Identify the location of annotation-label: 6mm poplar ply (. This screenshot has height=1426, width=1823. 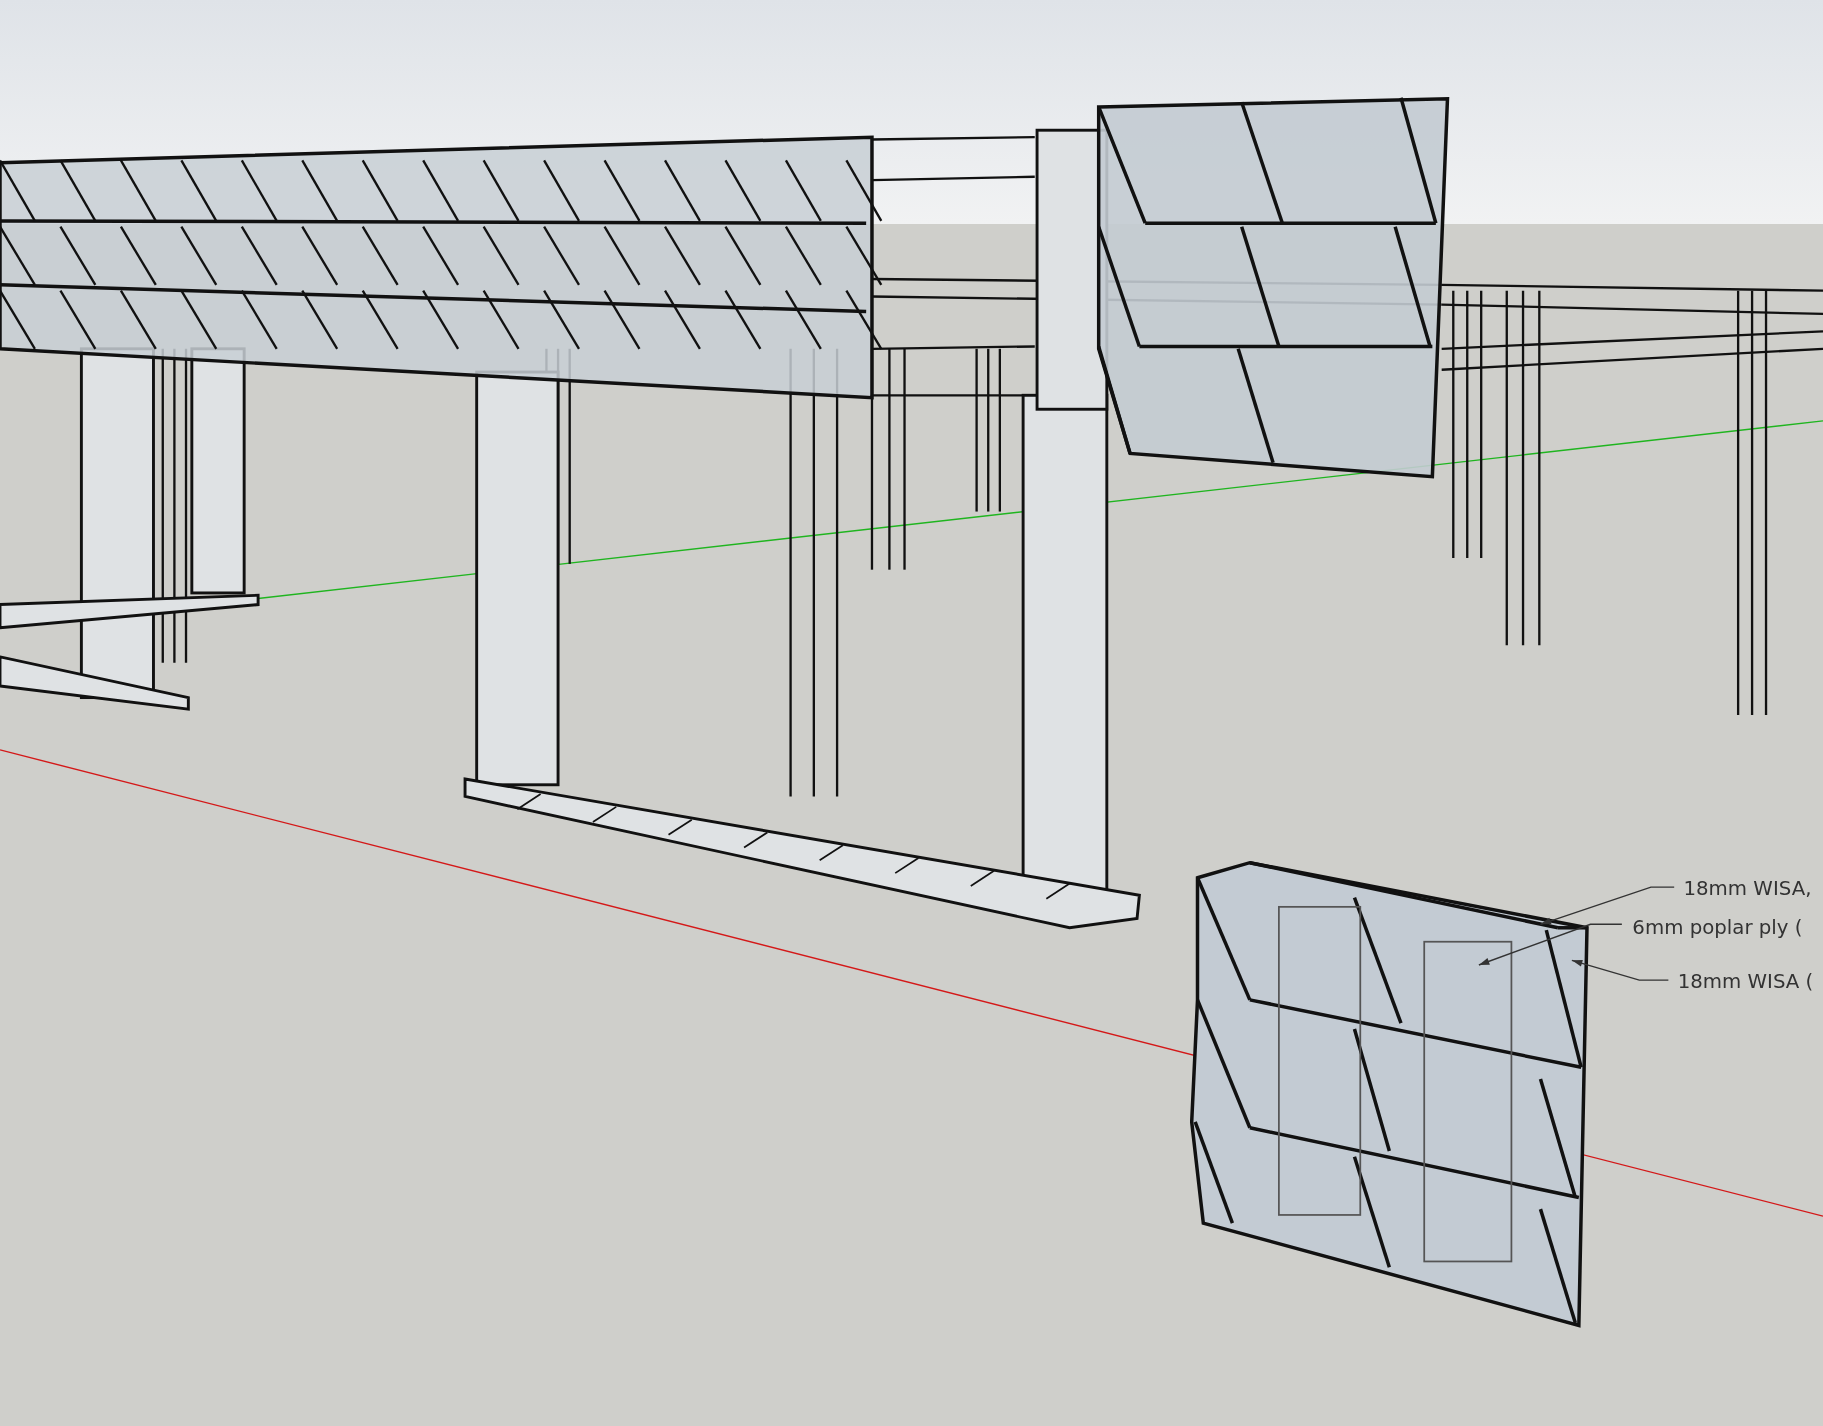
(1717, 927).